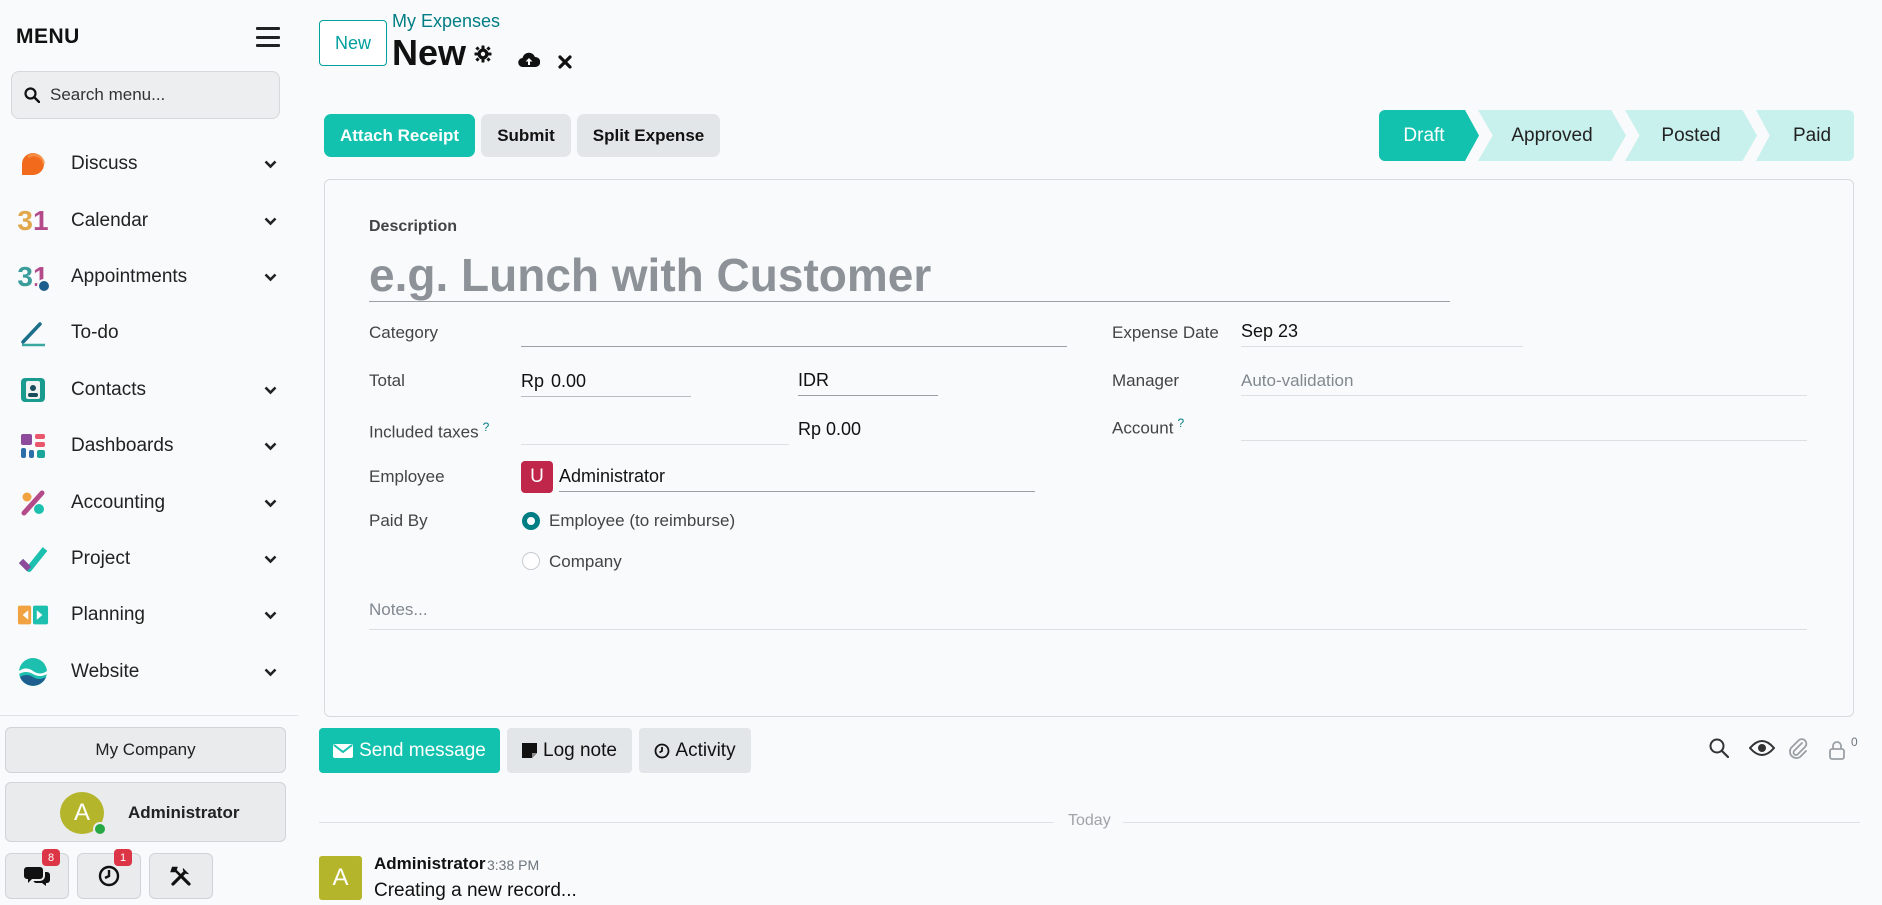  Describe the element at coordinates (149, 615) in the screenshot. I see `sidebar-item-planning: Planning` at that location.